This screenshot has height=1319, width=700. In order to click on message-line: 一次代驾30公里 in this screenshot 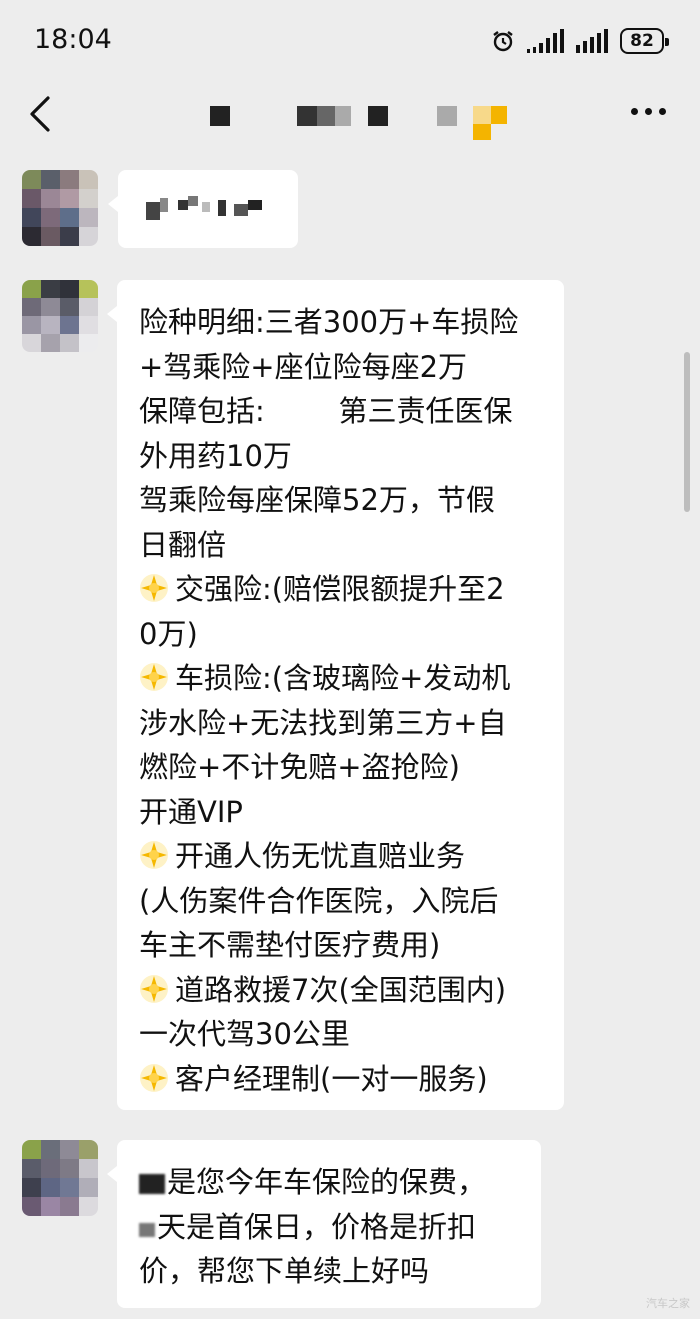, I will do `click(244, 1034)`.